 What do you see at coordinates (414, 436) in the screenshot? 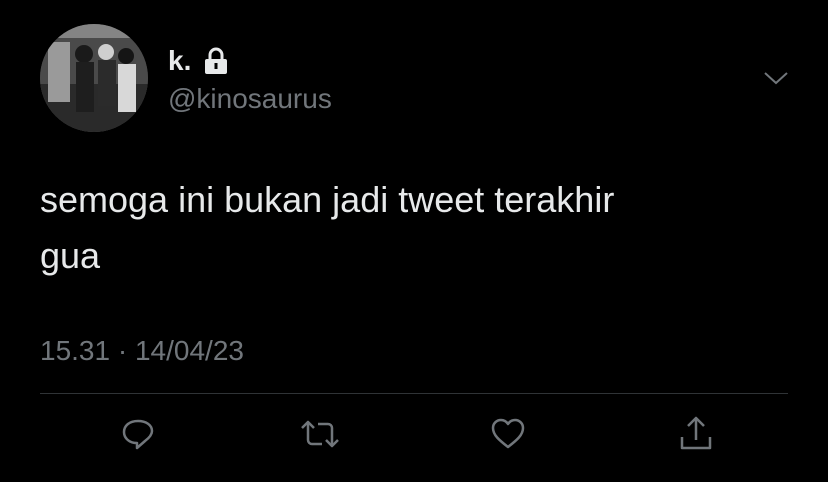
I see `action-bar` at bounding box center [414, 436].